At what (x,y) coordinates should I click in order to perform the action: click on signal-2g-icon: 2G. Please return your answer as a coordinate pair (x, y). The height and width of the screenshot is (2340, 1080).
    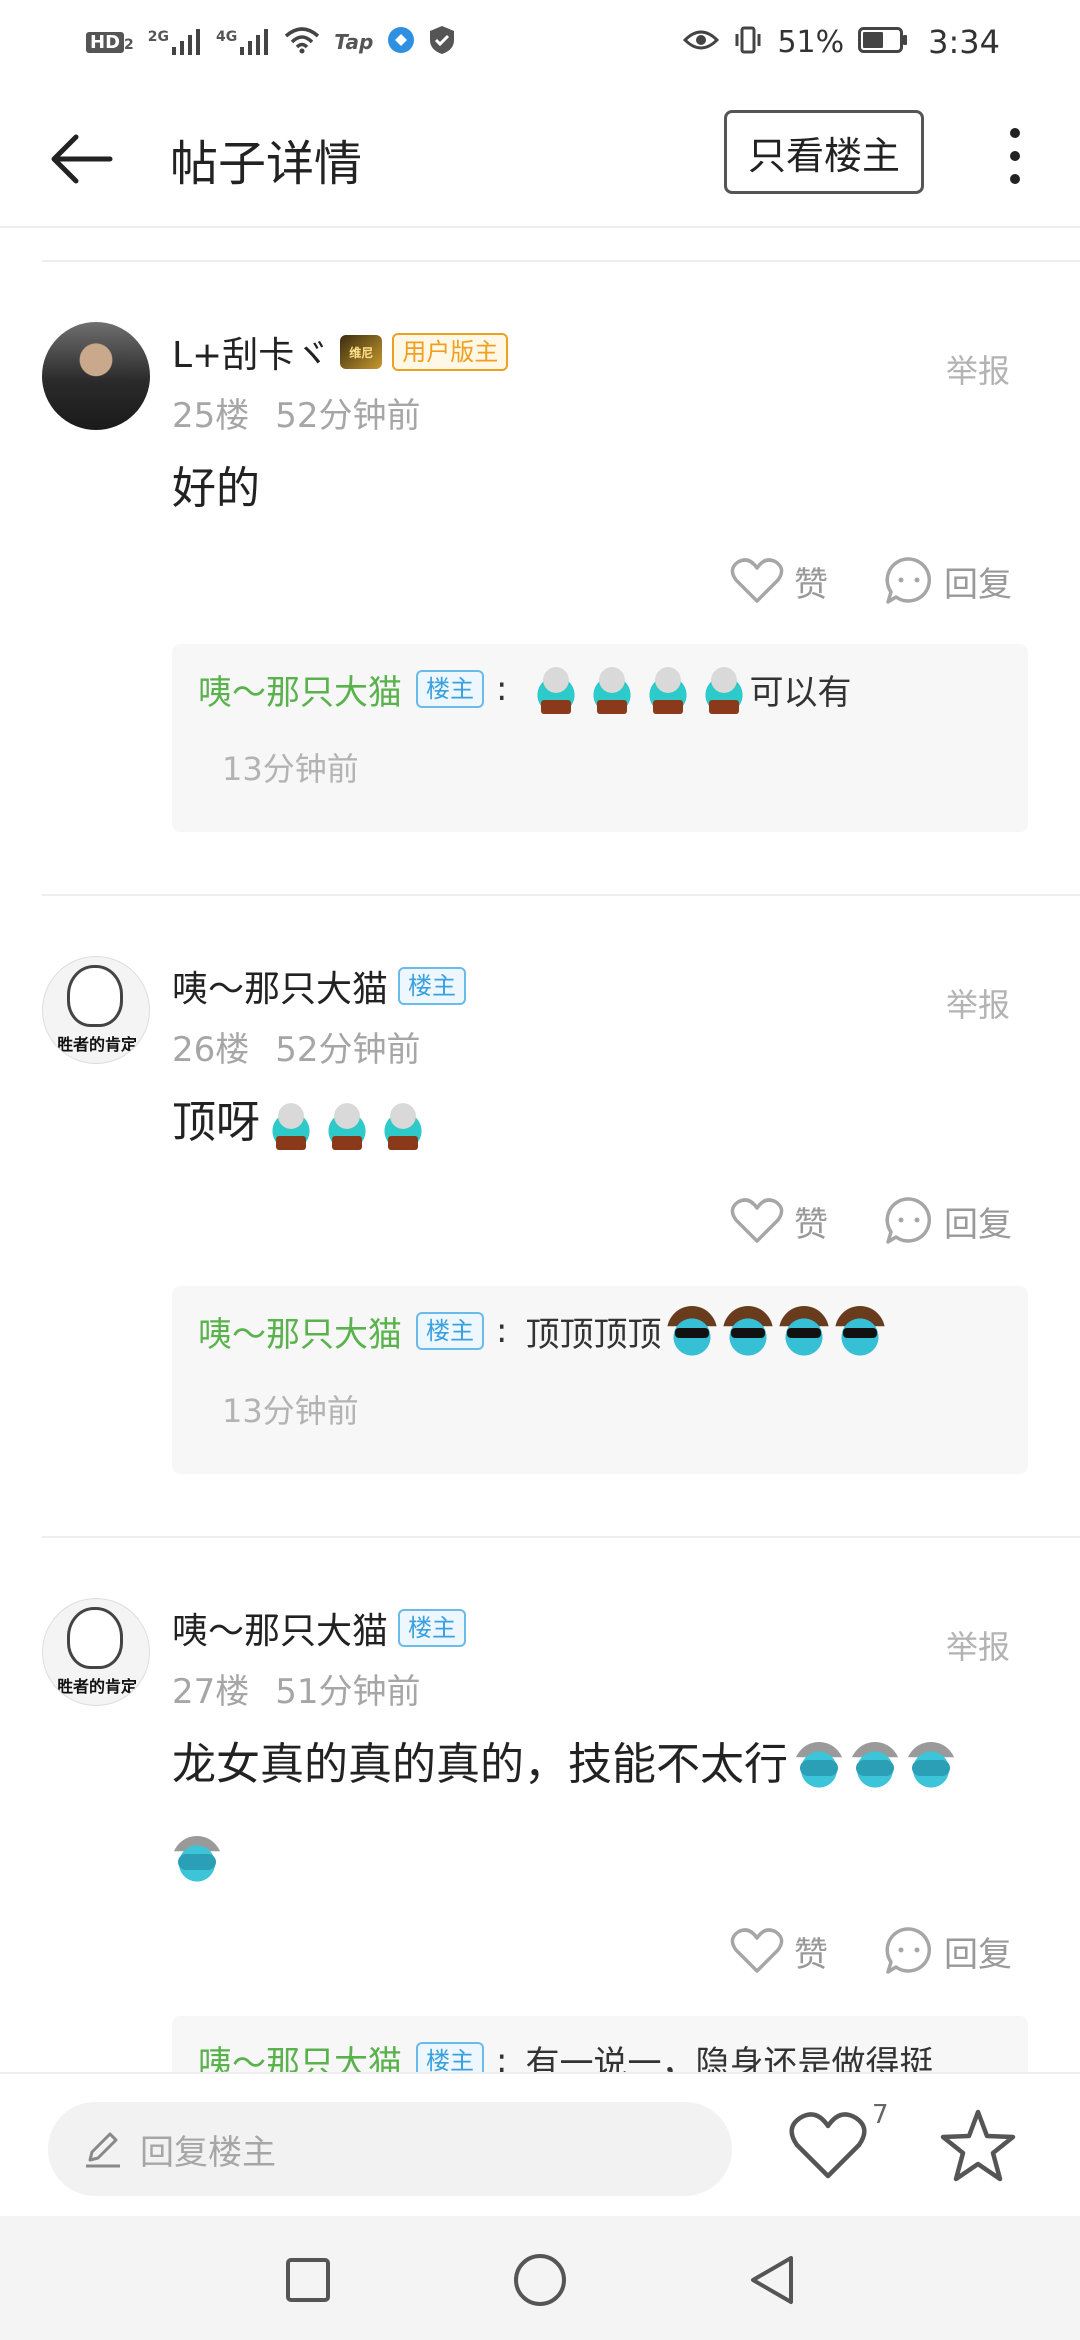
    Looking at the image, I should click on (175, 42).